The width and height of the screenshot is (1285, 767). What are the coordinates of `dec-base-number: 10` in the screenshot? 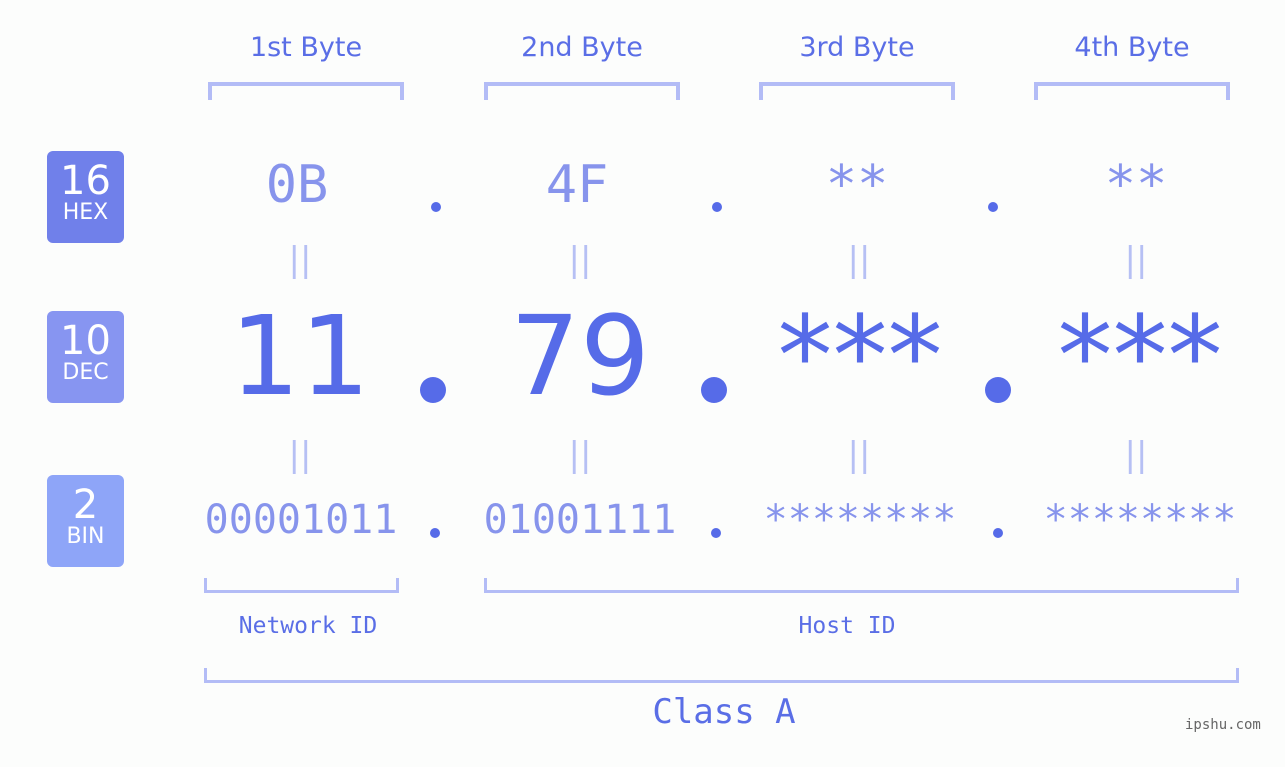 It's located at (85, 341).